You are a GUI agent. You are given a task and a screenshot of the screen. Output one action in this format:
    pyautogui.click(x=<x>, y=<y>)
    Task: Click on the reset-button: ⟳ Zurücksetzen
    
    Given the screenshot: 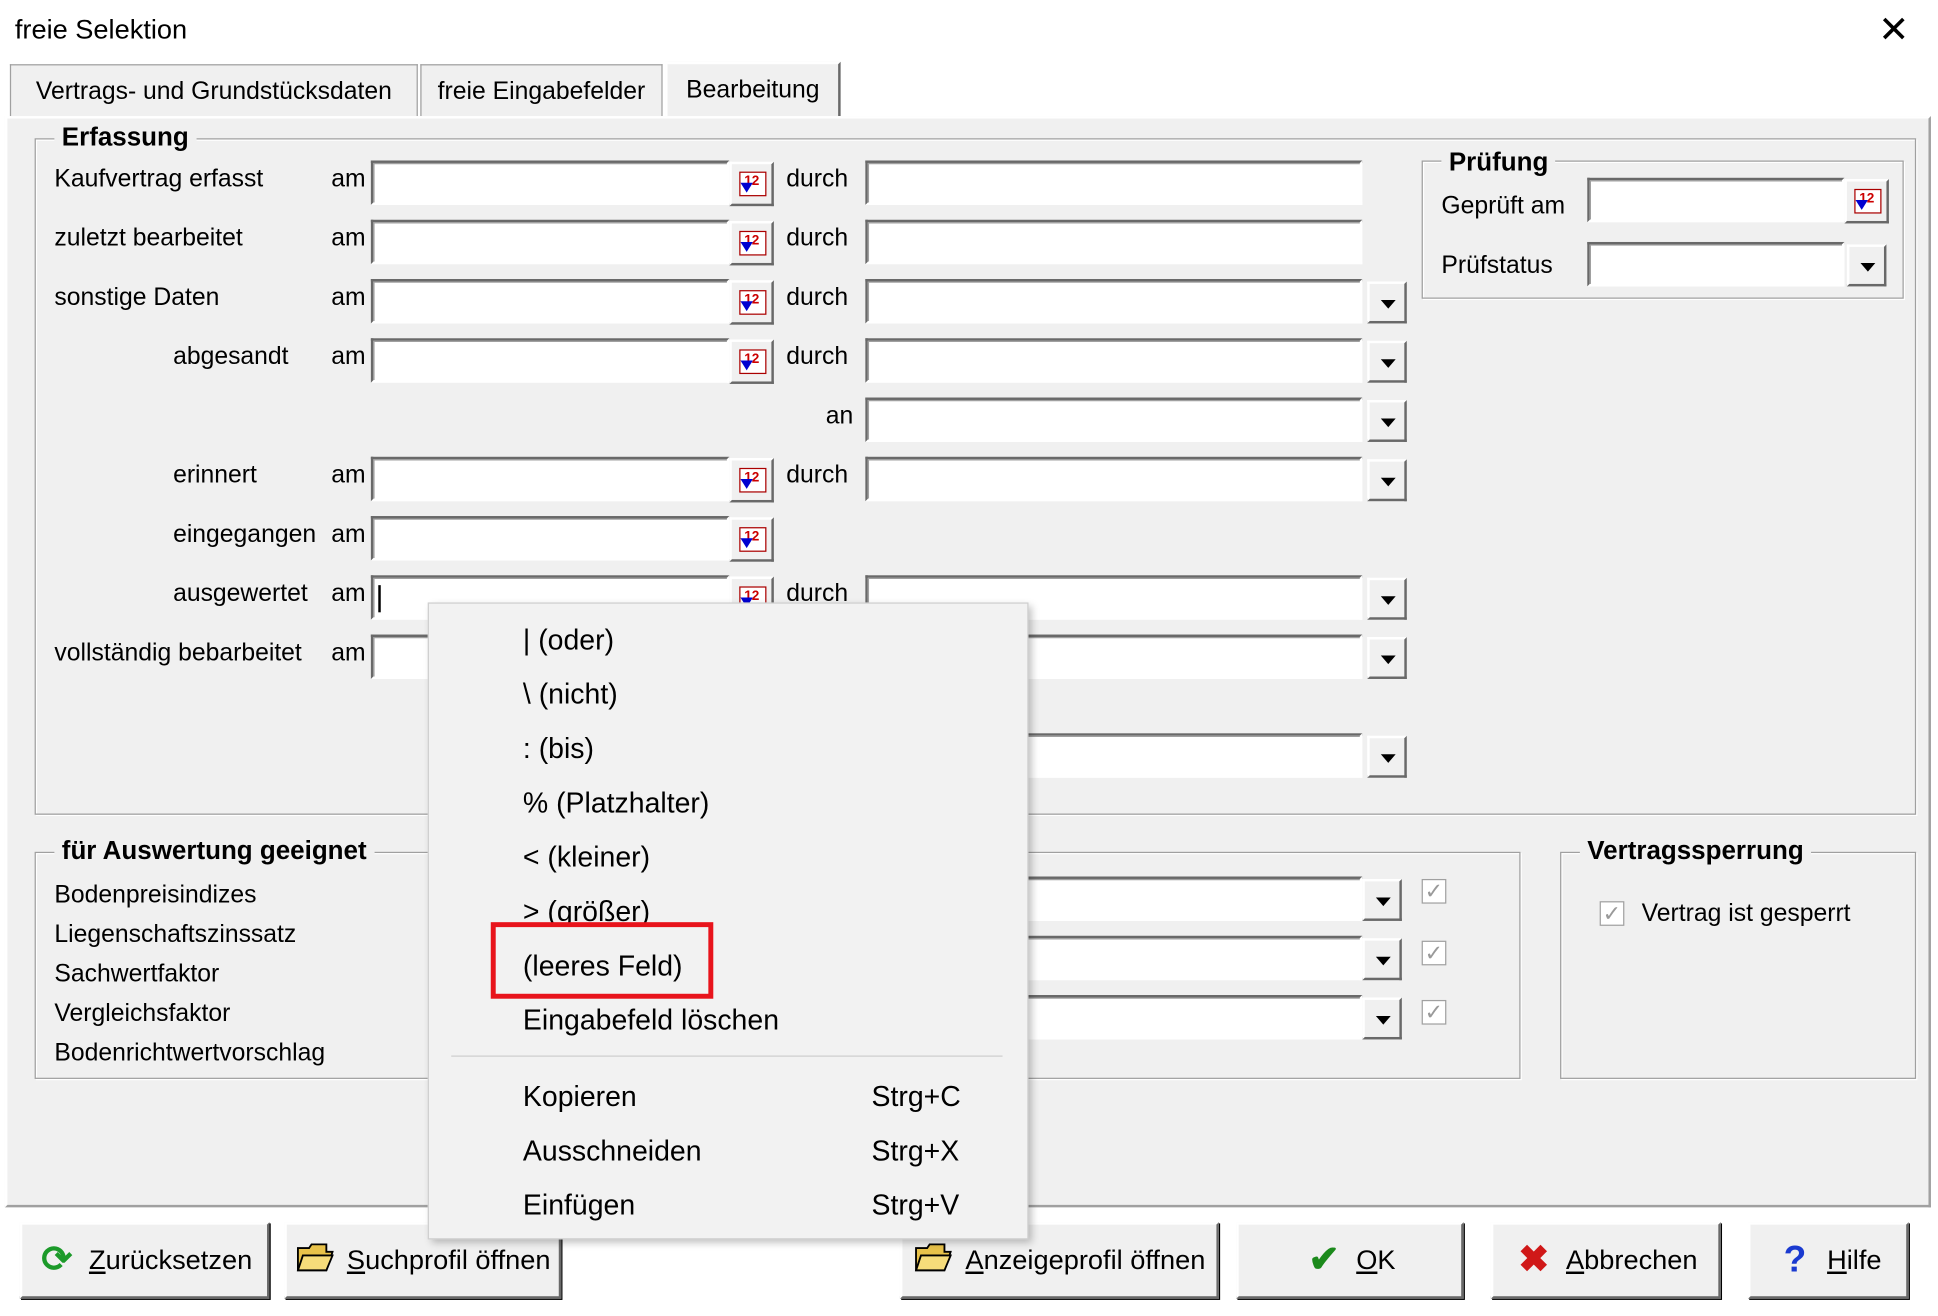 What is the action you would take?
    pyautogui.click(x=144, y=1260)
    